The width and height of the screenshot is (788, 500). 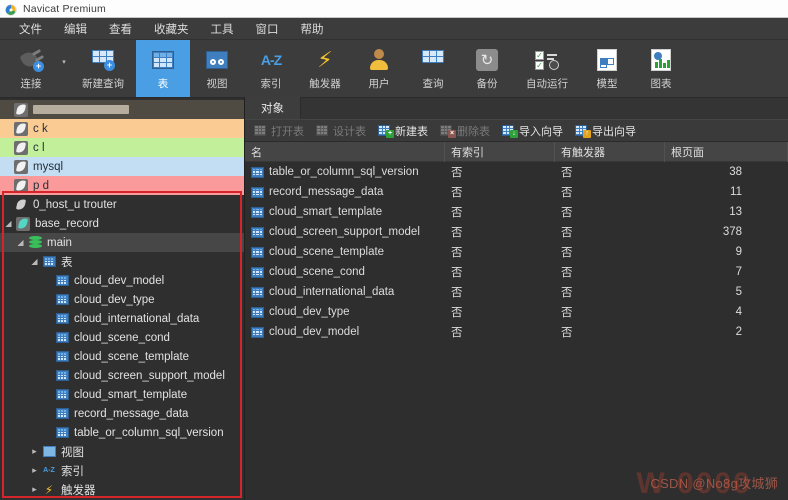 What do you see at coordinates (567, 313) in the screenshot?
I see `cell-has-trigger: 否` at bounding box center [567, 313].